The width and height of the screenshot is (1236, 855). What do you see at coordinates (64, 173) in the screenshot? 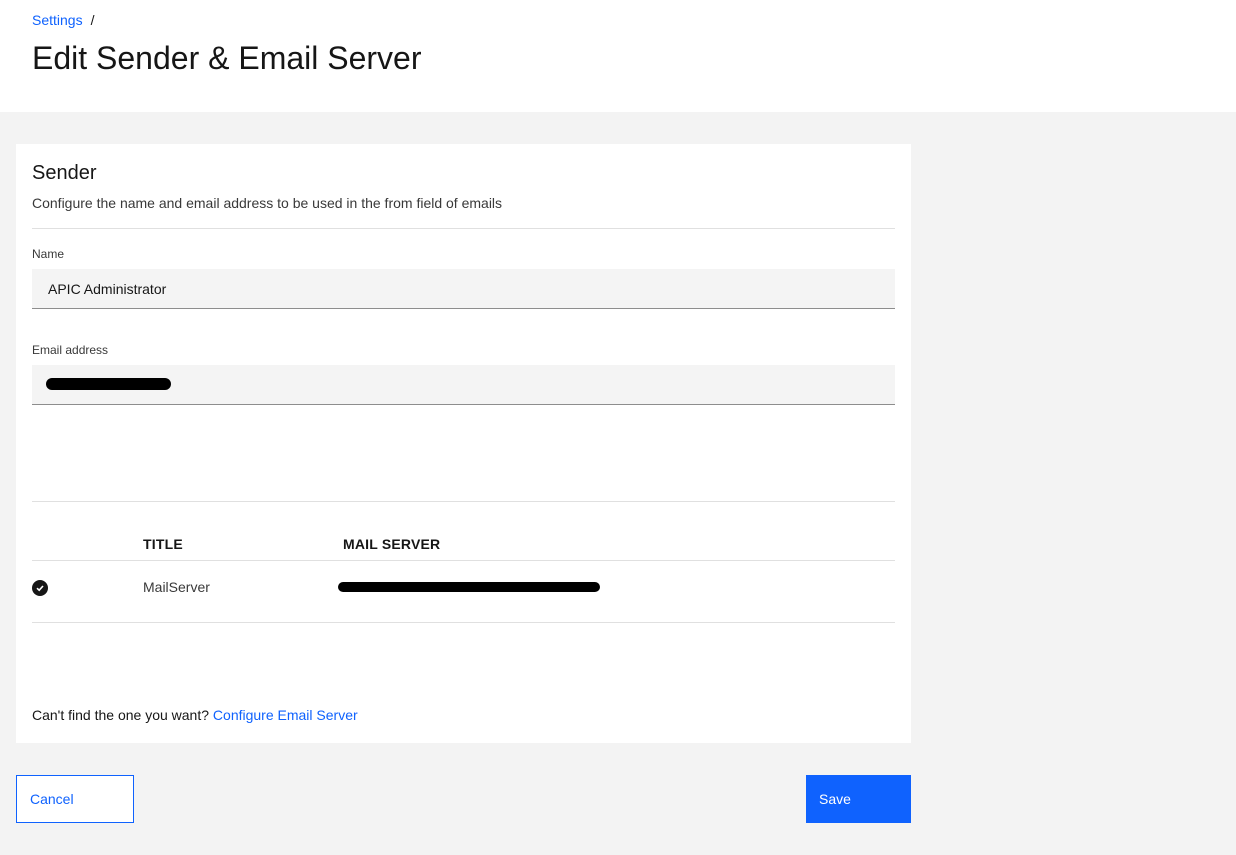
I see `sender-section-title: Sender` at bounding box center [64, 173].